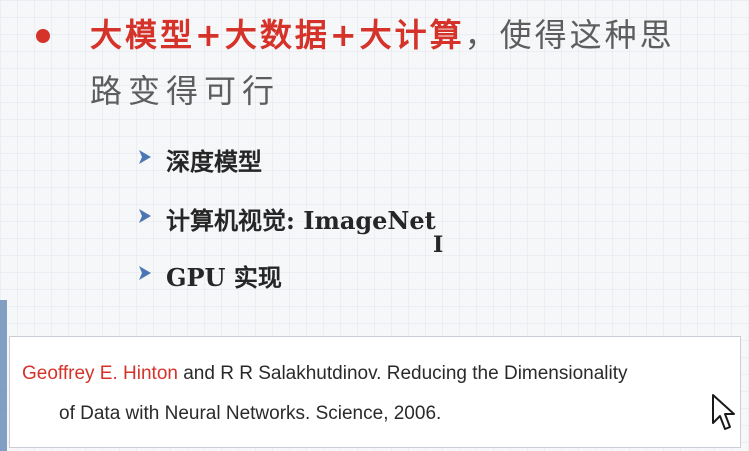 This screenshot has height=451, width=749. I want to click on sub-item-gpu: GPU 实现, so click(209, 275).